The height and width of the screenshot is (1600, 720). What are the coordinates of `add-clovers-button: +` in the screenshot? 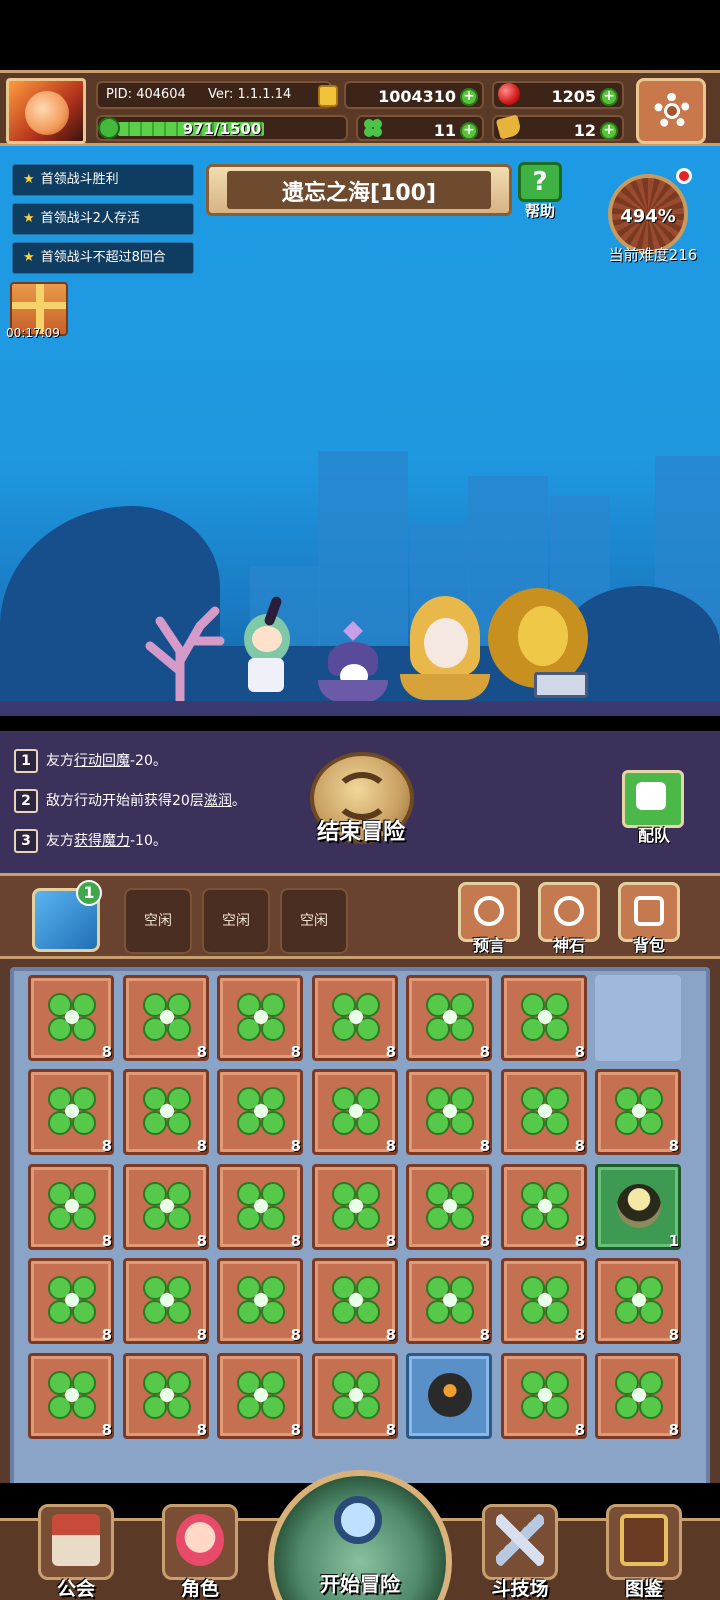 It's located at (469, 131).